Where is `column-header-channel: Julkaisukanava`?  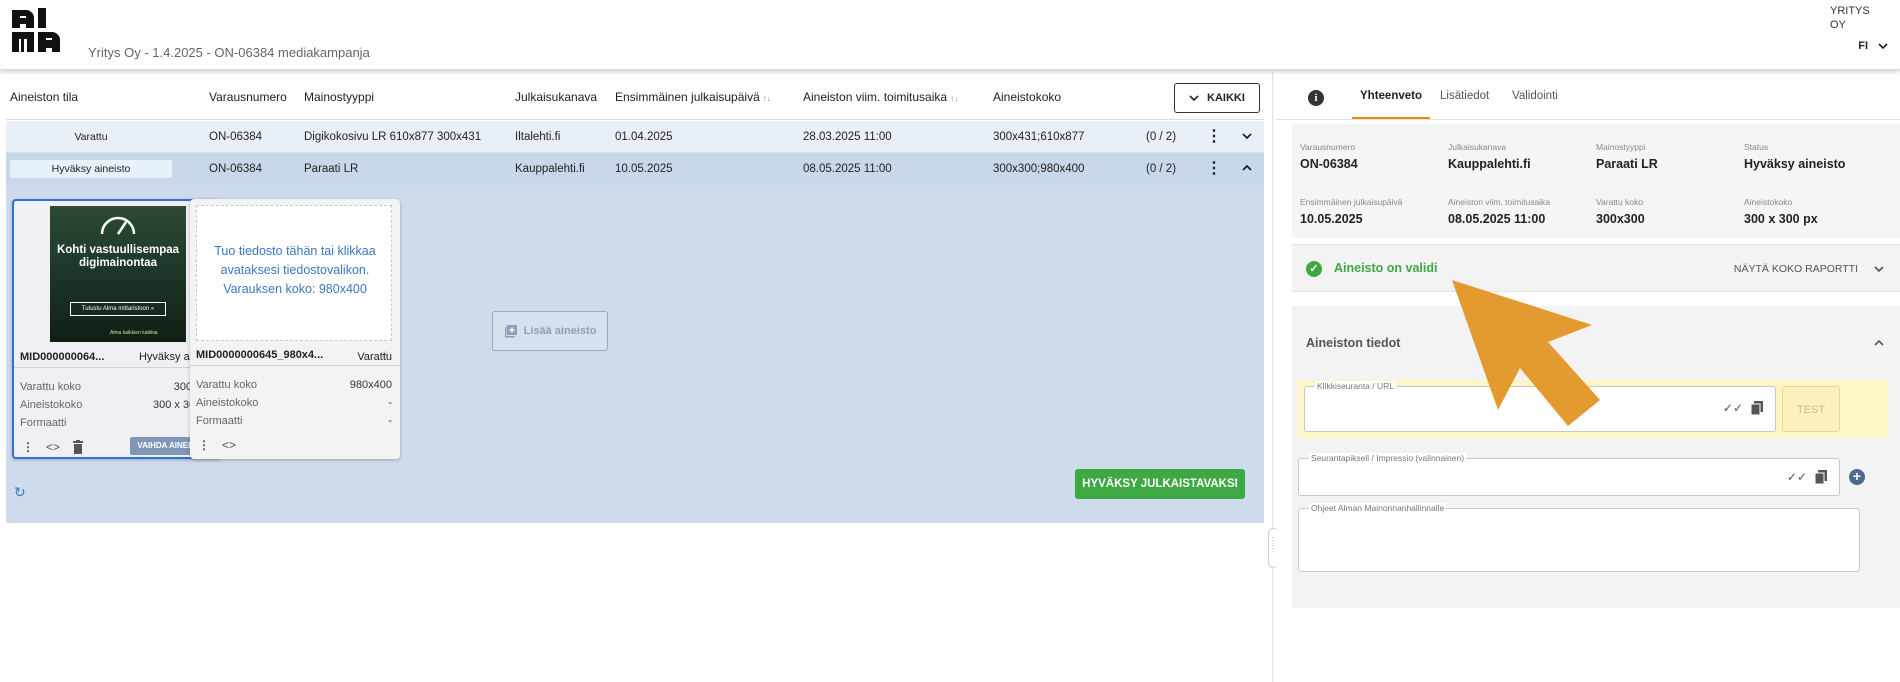 column-header-channel: Julkaisukanava is located at coordinates (556, 97).